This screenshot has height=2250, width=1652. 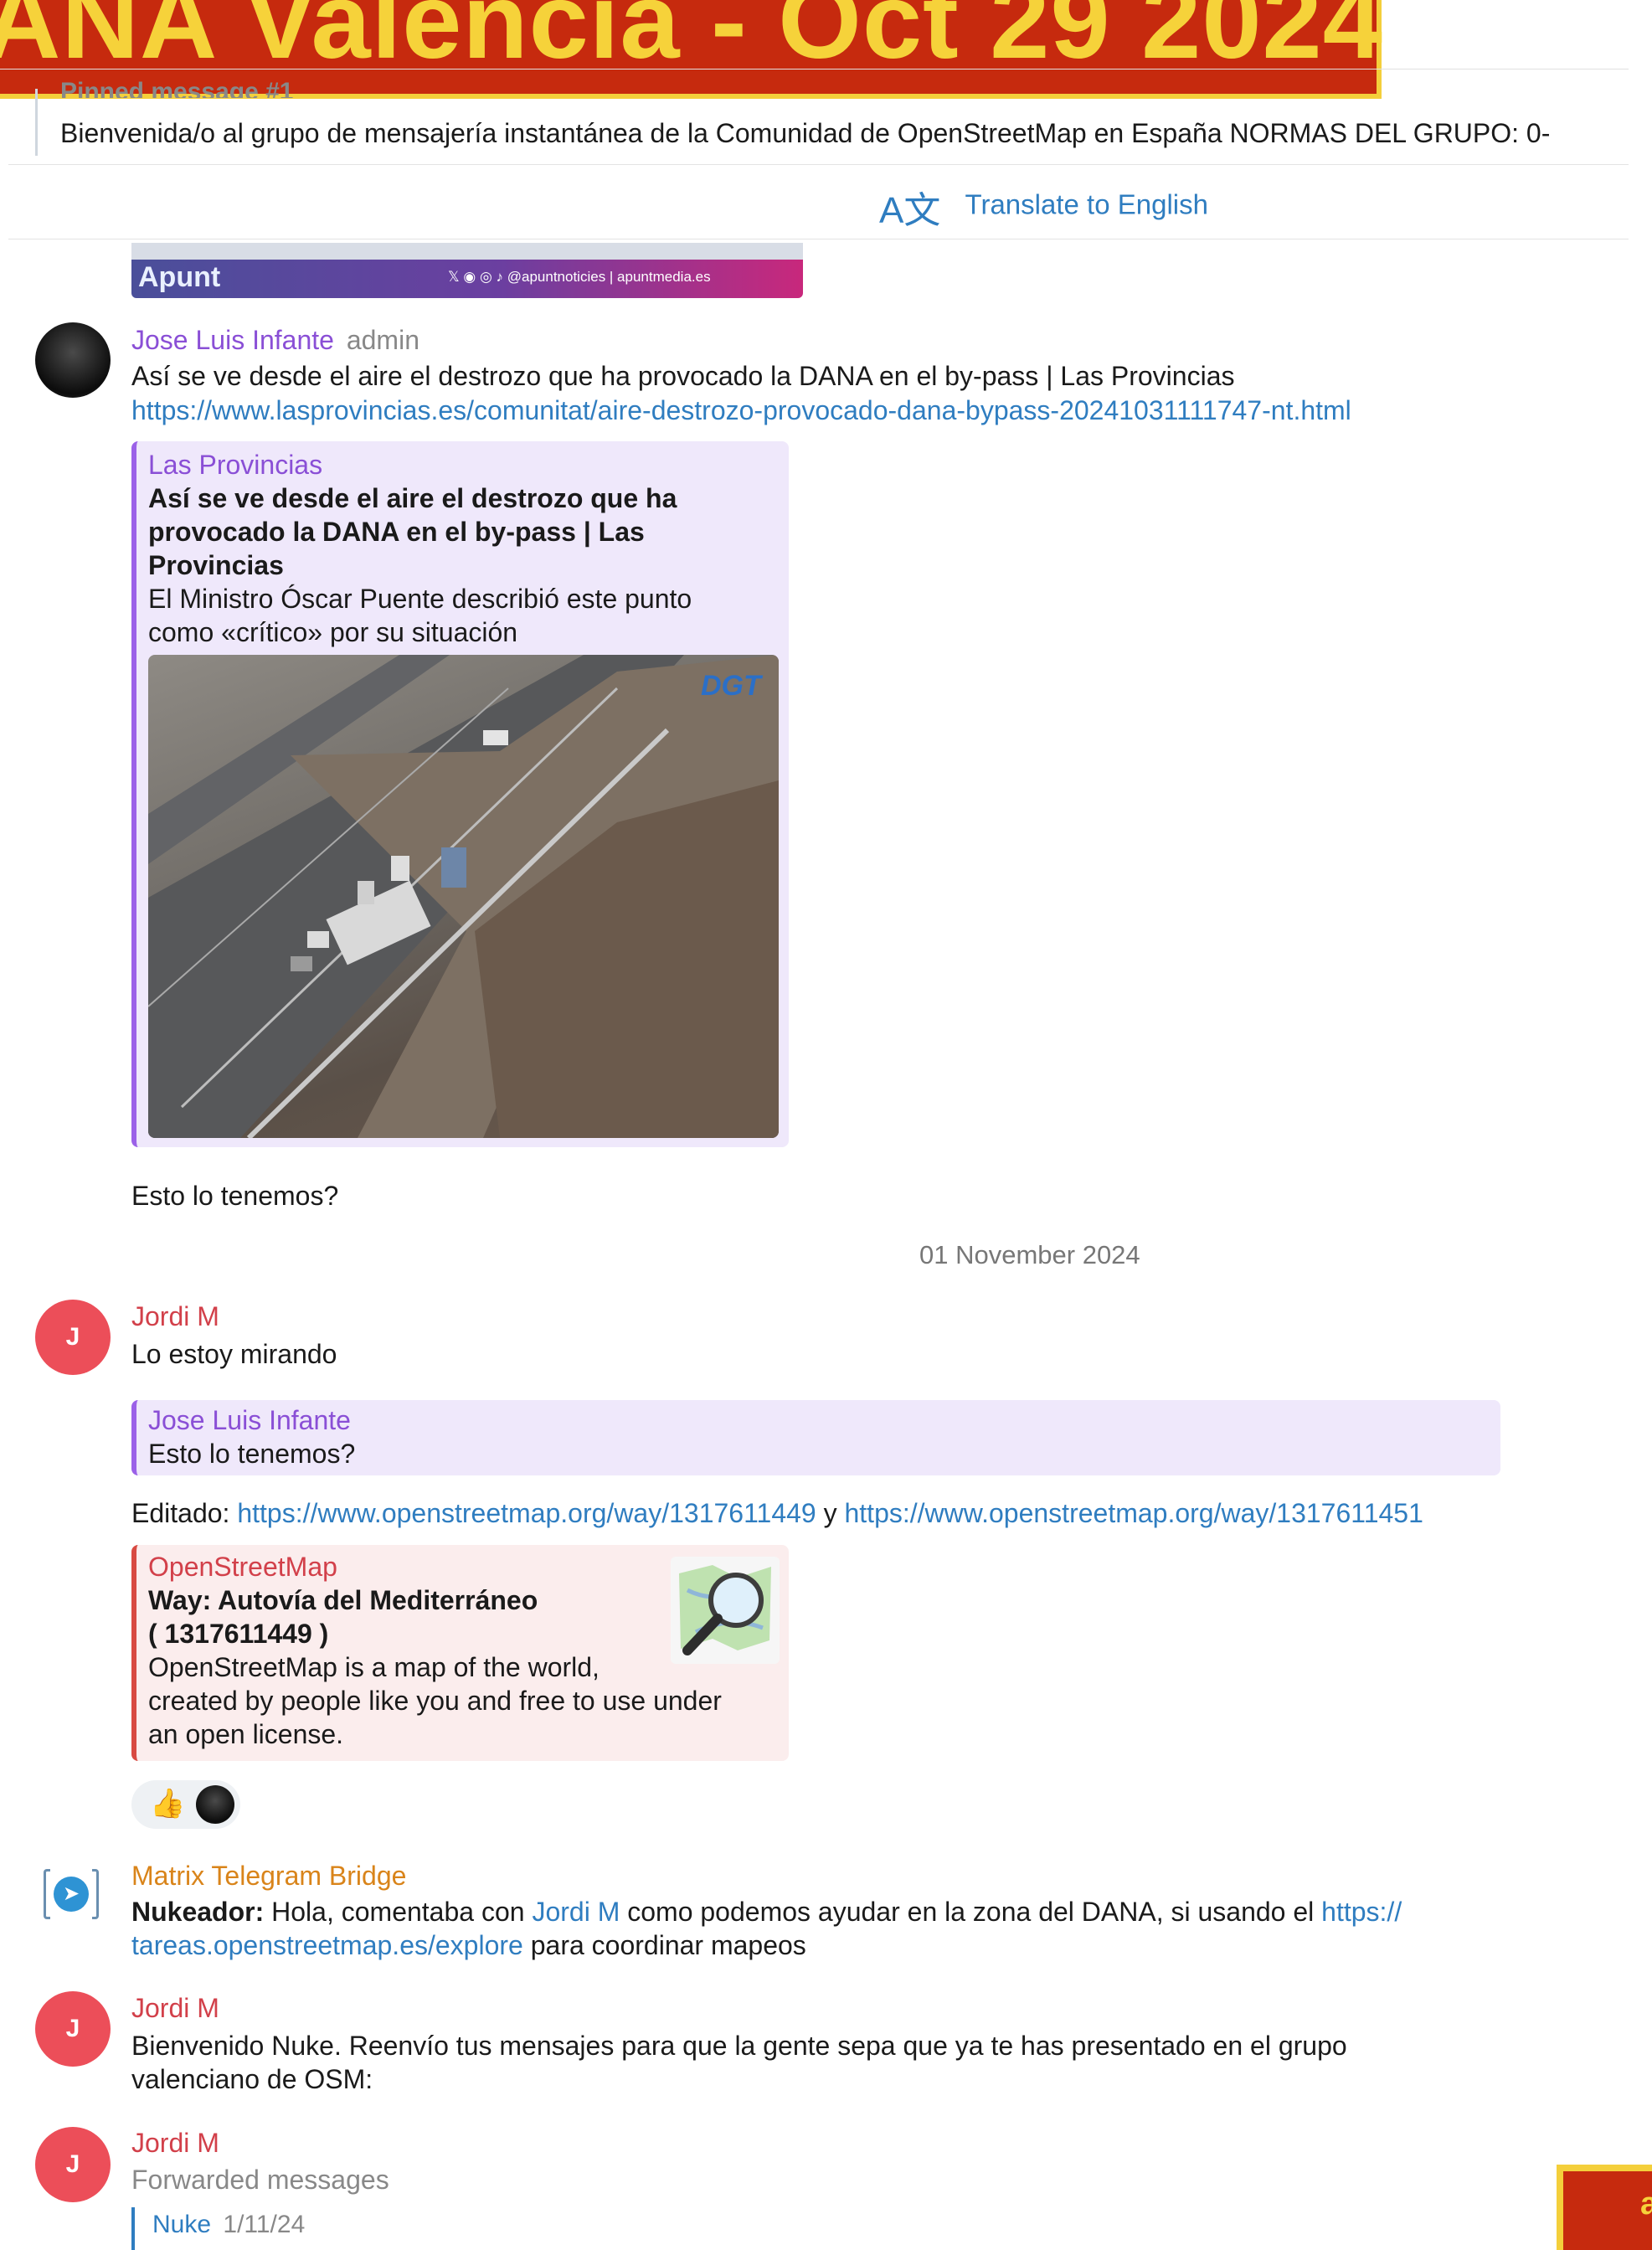 I want to click on telegram-bridge-icon: ➤, so click(x=71, y=1894).